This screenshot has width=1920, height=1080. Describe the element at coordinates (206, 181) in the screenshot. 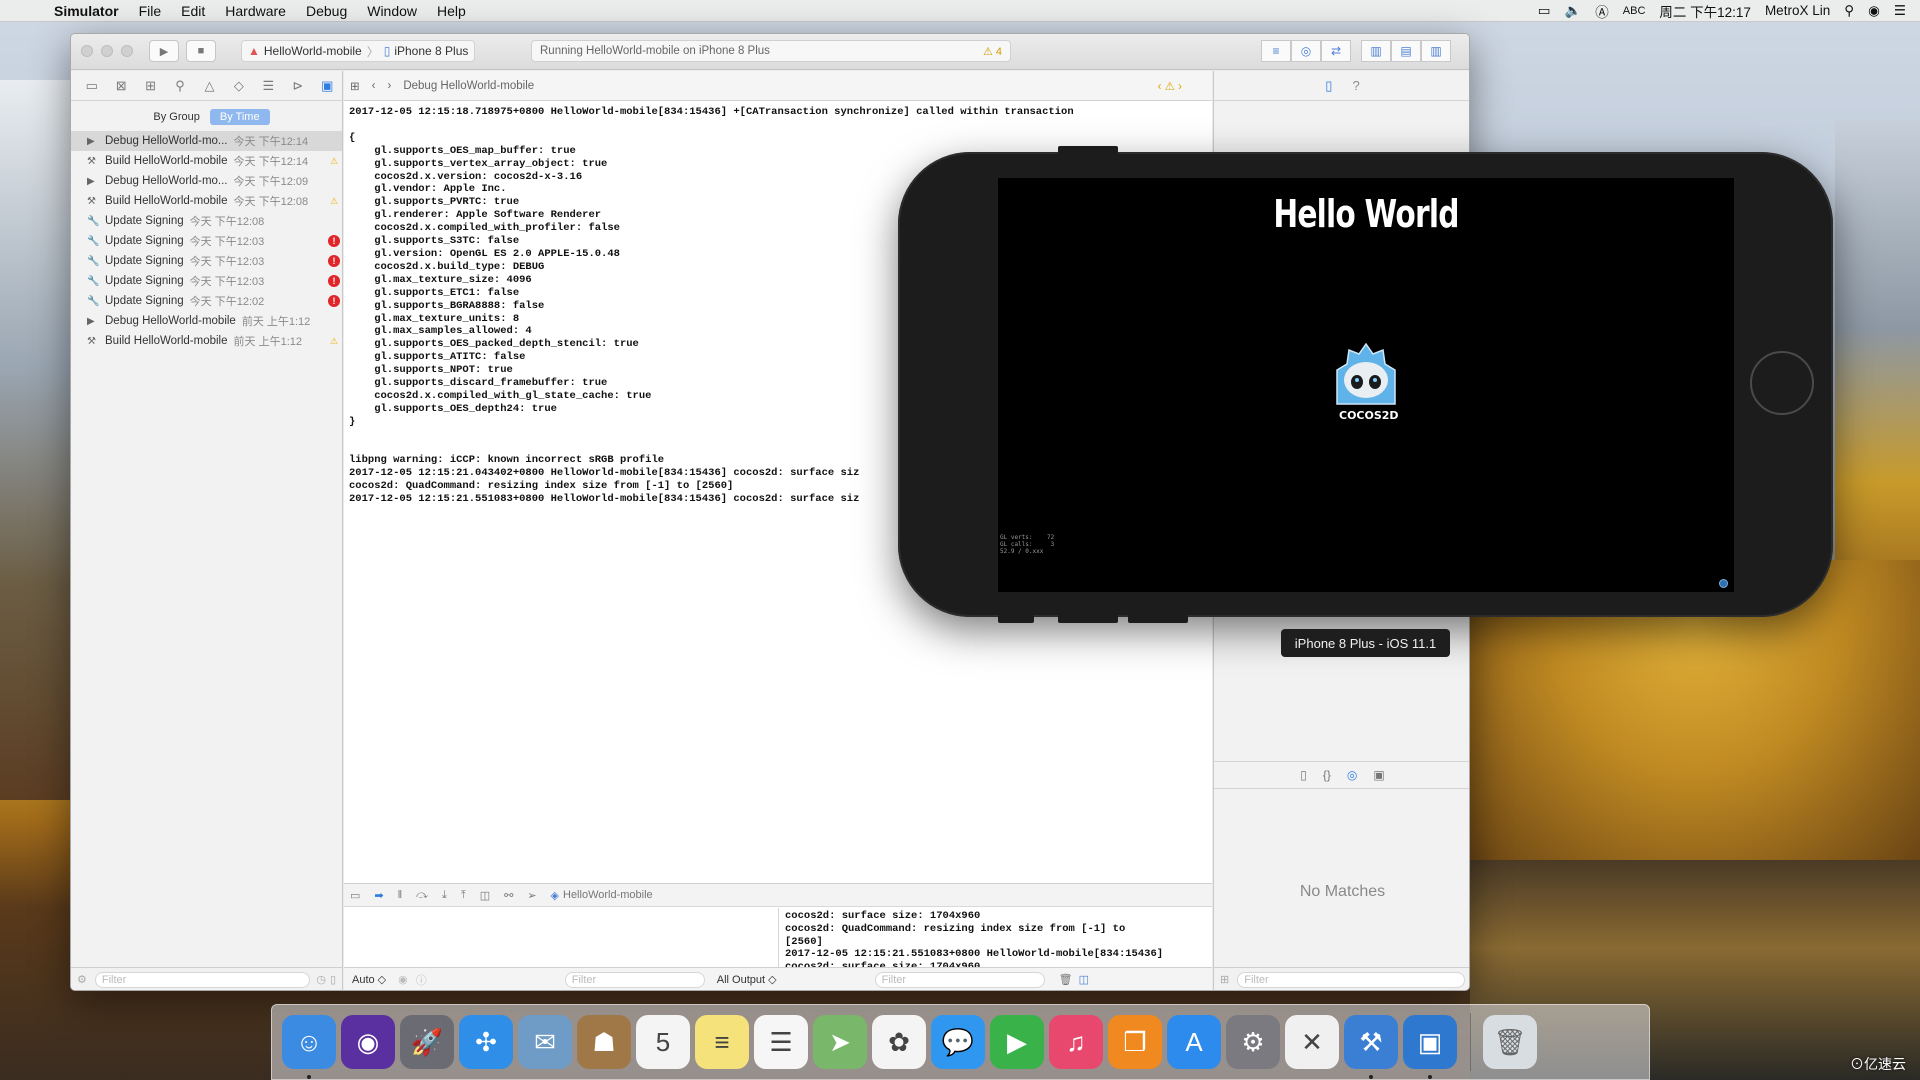

I see `report-row: ▶ Debug HelloWorld-mo... 今天 下午12:09` at that location.